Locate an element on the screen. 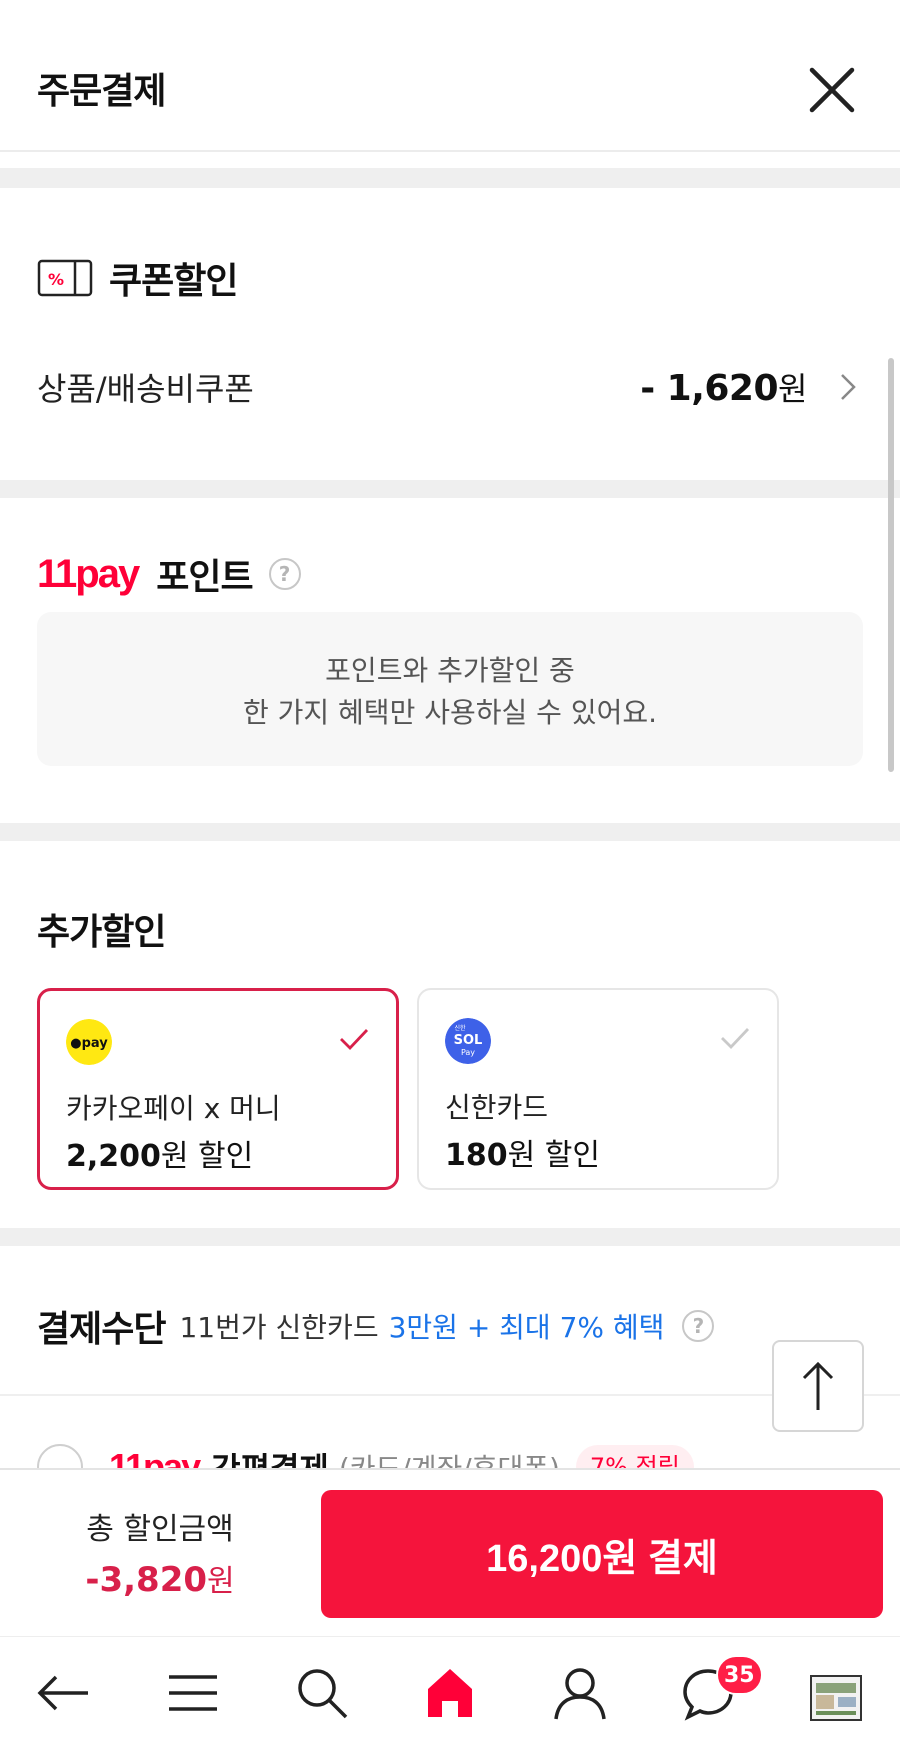 This screenshot has width=900, height=1751. nav-home-button is located at coordinates (450, 1693).